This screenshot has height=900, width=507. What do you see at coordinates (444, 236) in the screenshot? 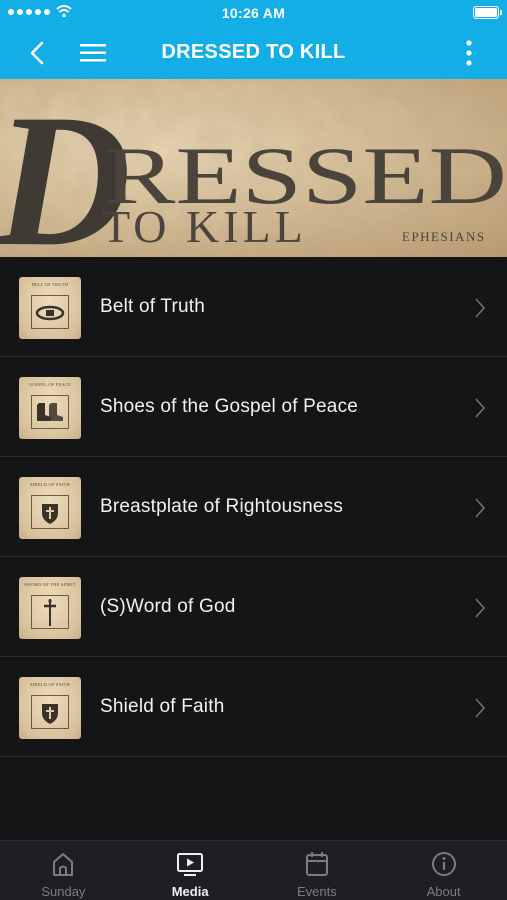
I see `banner-tag: EPHESIANS` at bounding box center [444, 236].